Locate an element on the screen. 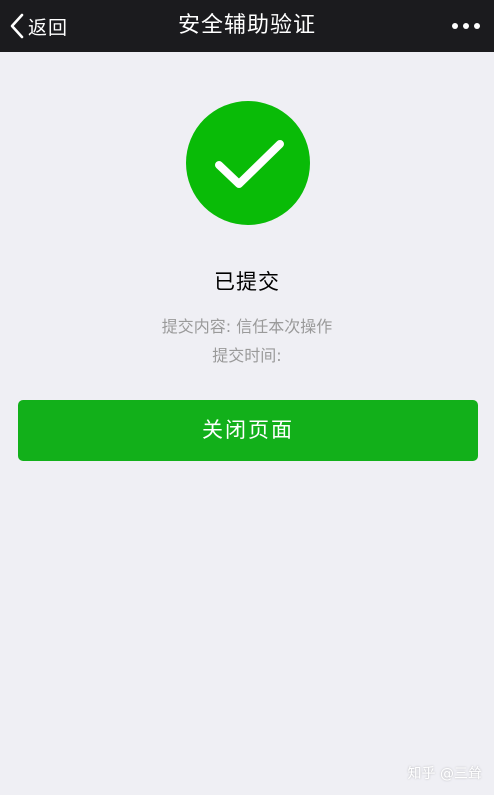 The height and width of the screenshot is (795, 494). more-menu-button is located at coordinates (466, 26).